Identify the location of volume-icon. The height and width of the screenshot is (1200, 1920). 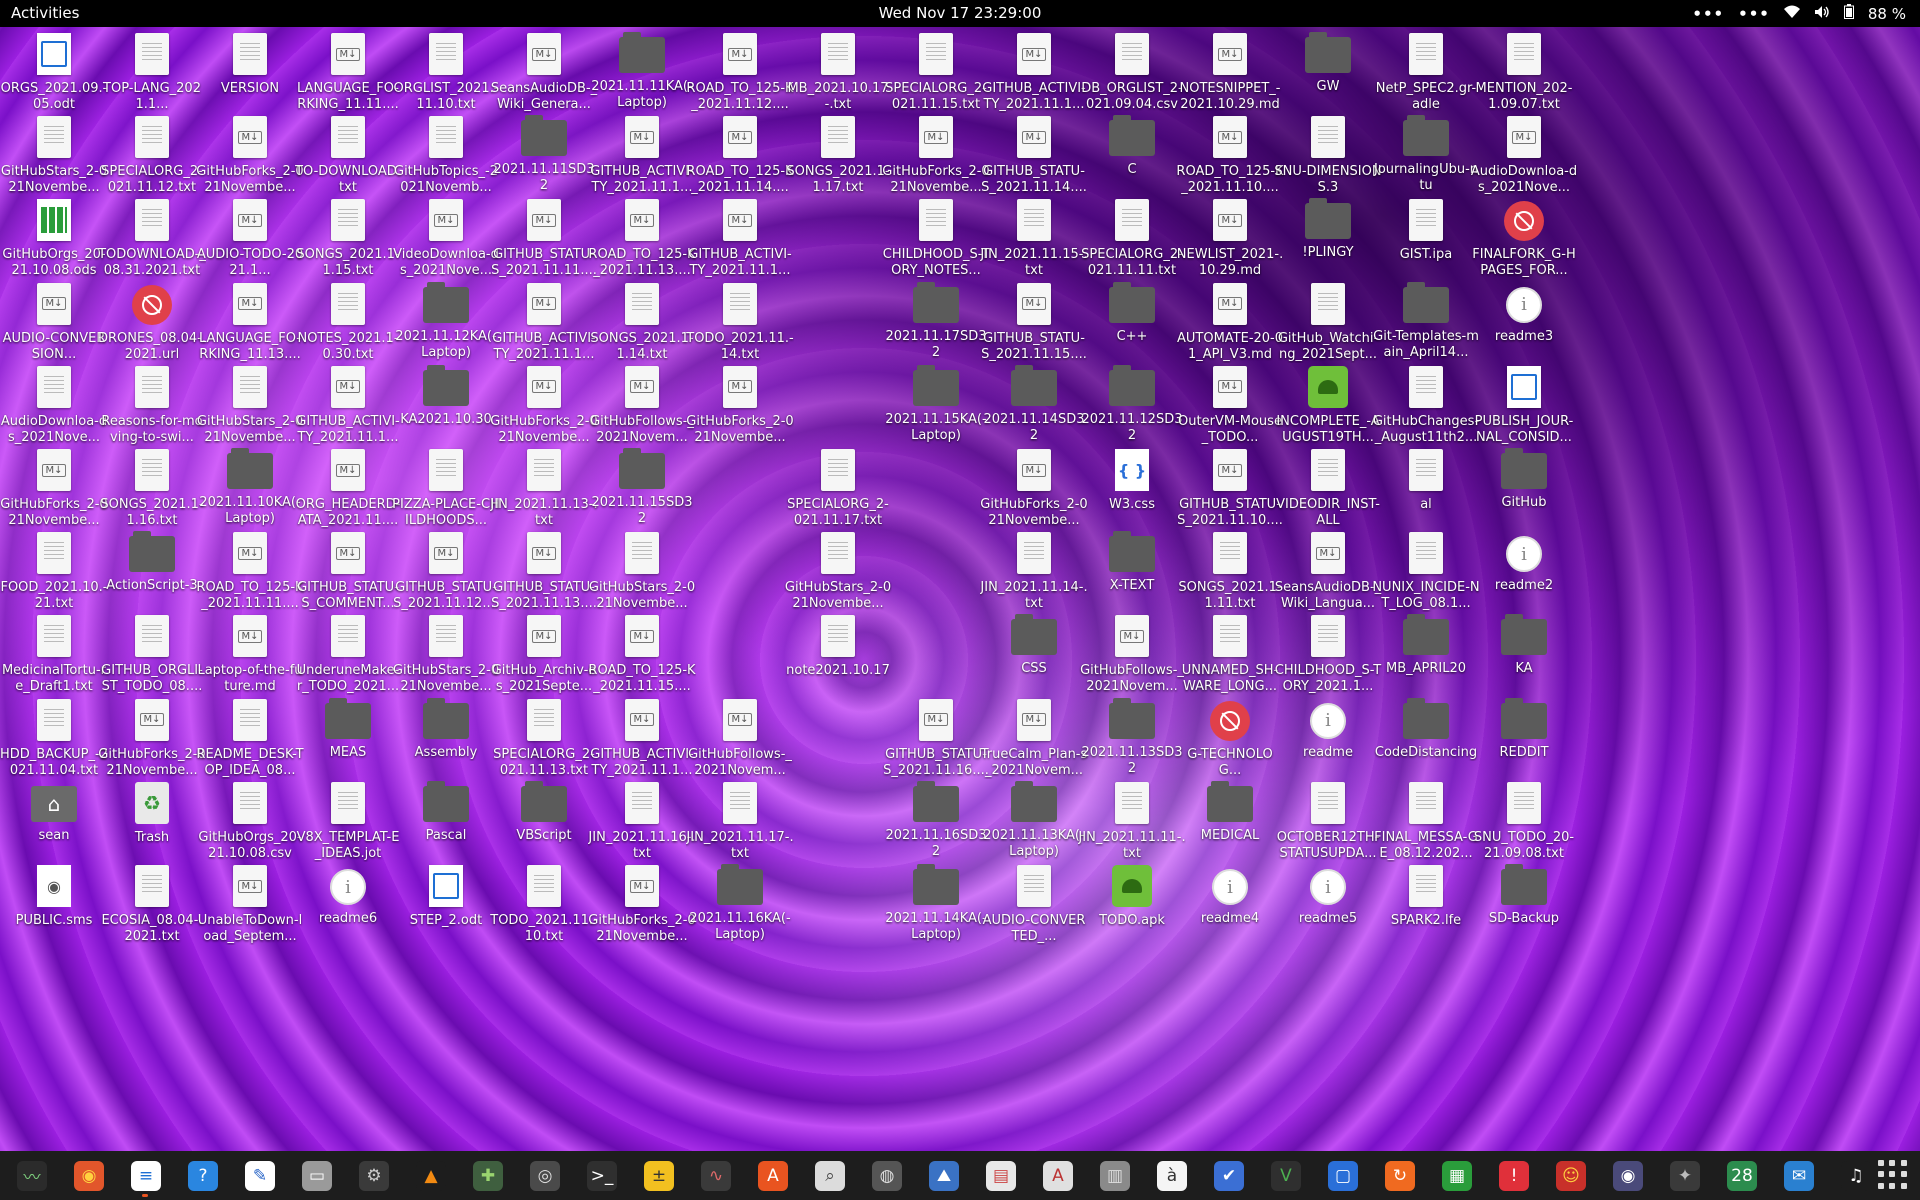
(1822, 14).